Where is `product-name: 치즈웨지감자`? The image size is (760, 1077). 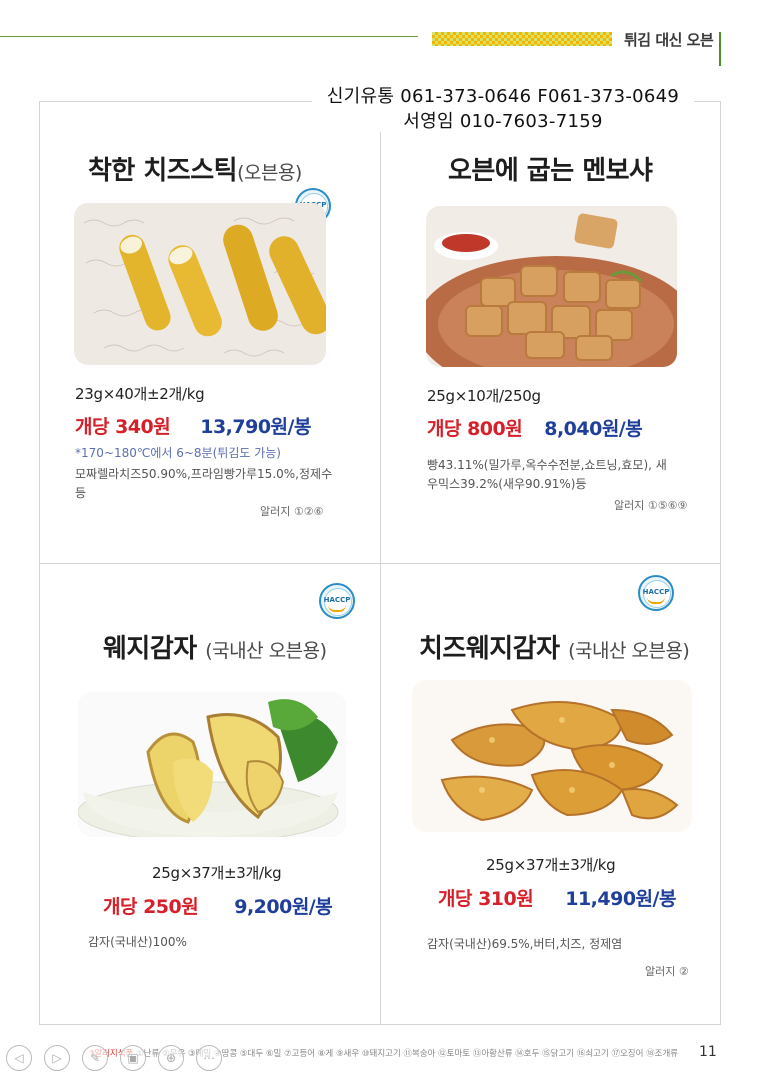
product-name: 치즈웨지감자 is located at coordinates (489, 649).